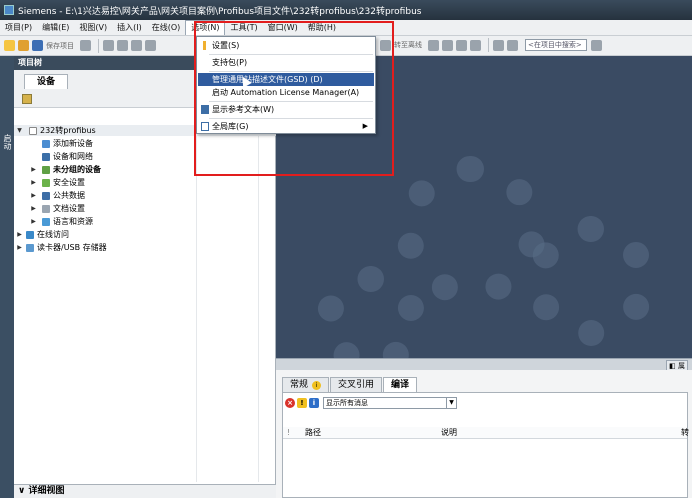 The height and width of the screenshot is (498, 692). I want to click on tab-cross-references: 交叉引用, so click(356, 384).